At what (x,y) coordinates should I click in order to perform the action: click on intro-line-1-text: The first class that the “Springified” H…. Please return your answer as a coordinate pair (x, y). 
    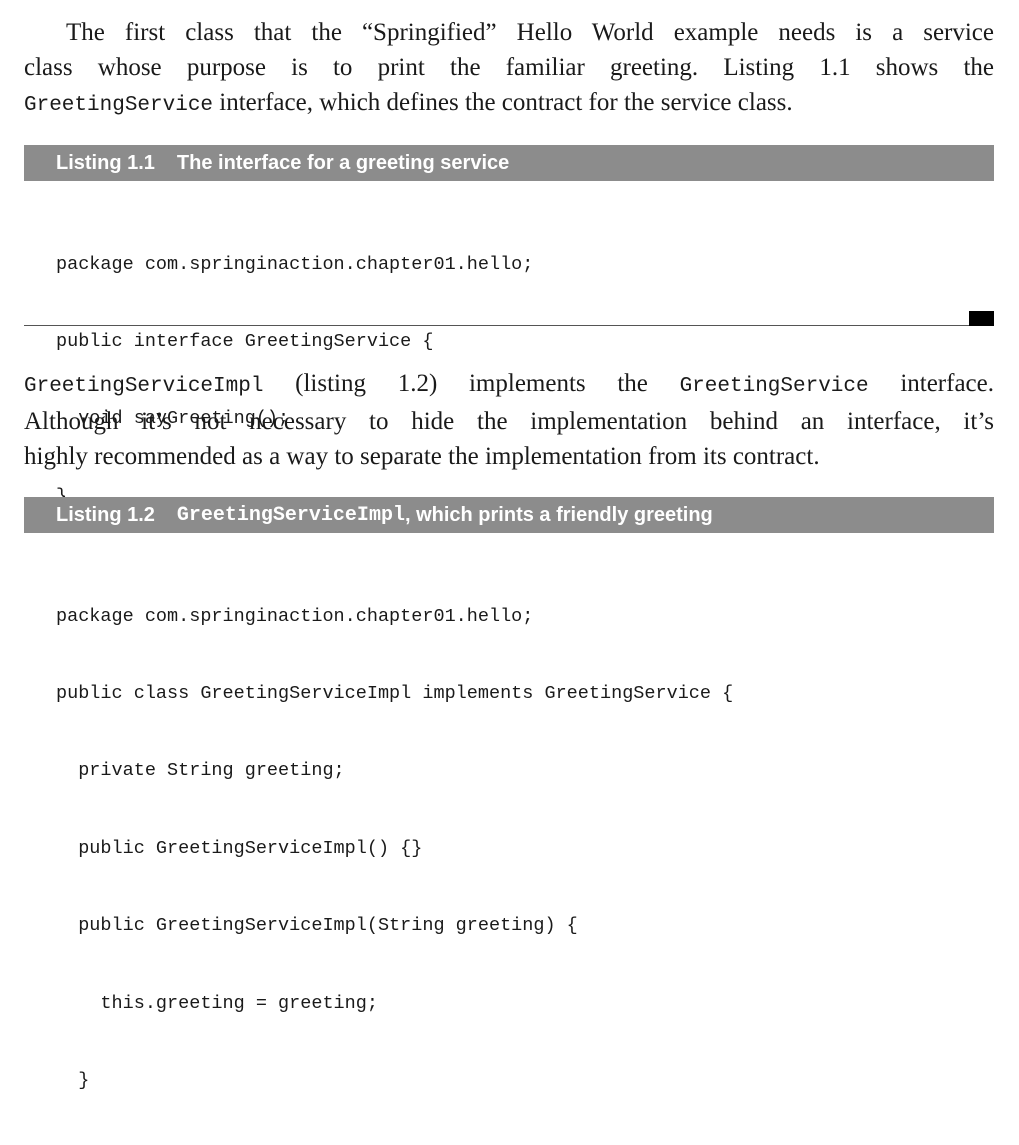
    Looking at the image, I should click on (530, 32).